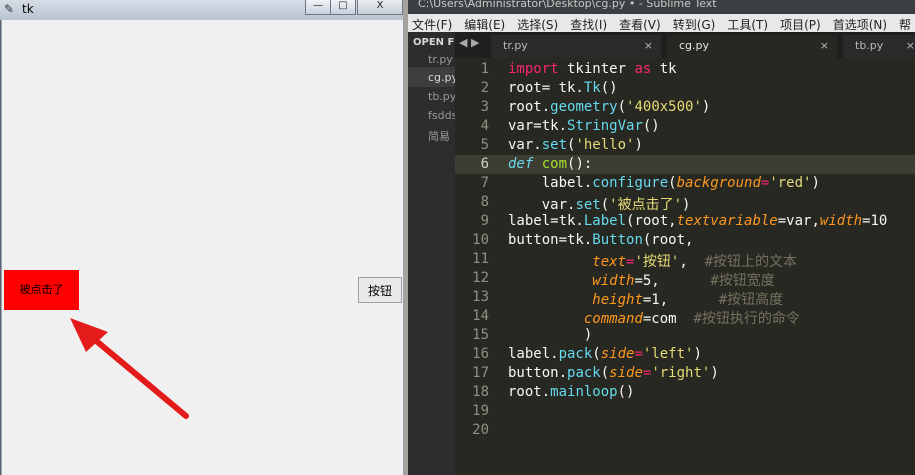  I want to click on line-number: 10, so click(480, 240).